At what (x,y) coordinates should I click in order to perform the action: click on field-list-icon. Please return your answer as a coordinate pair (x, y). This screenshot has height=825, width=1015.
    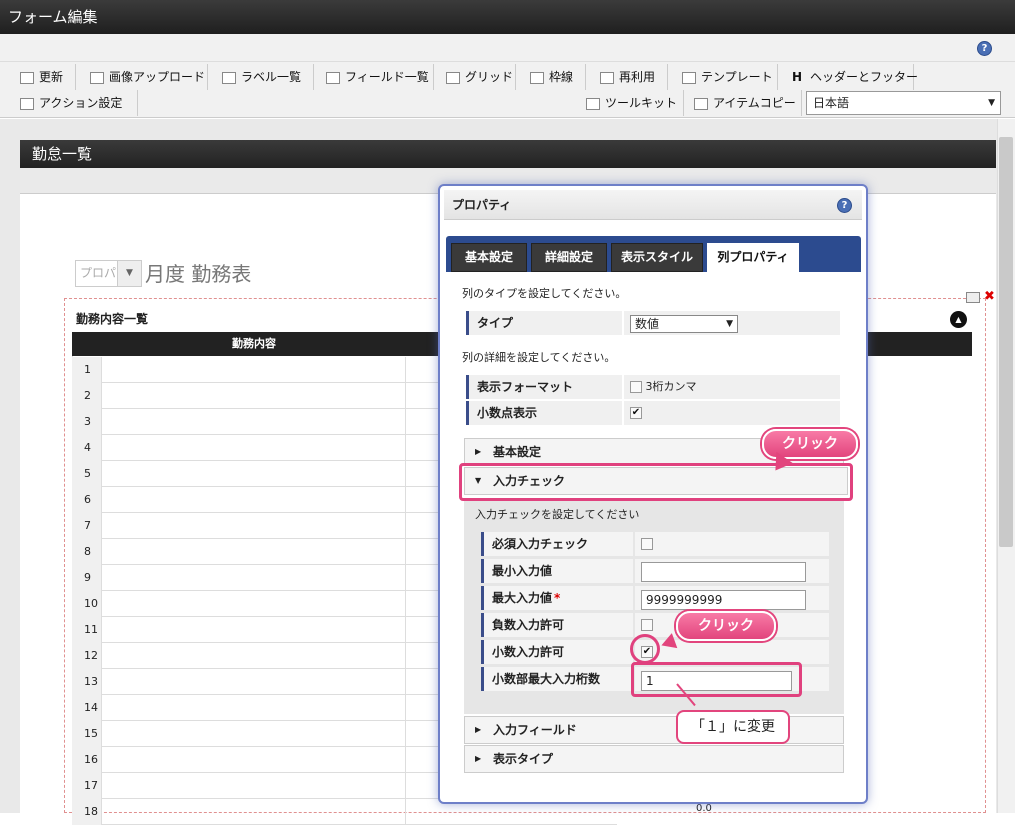
    Looking at the image, I should click on (333, 77).